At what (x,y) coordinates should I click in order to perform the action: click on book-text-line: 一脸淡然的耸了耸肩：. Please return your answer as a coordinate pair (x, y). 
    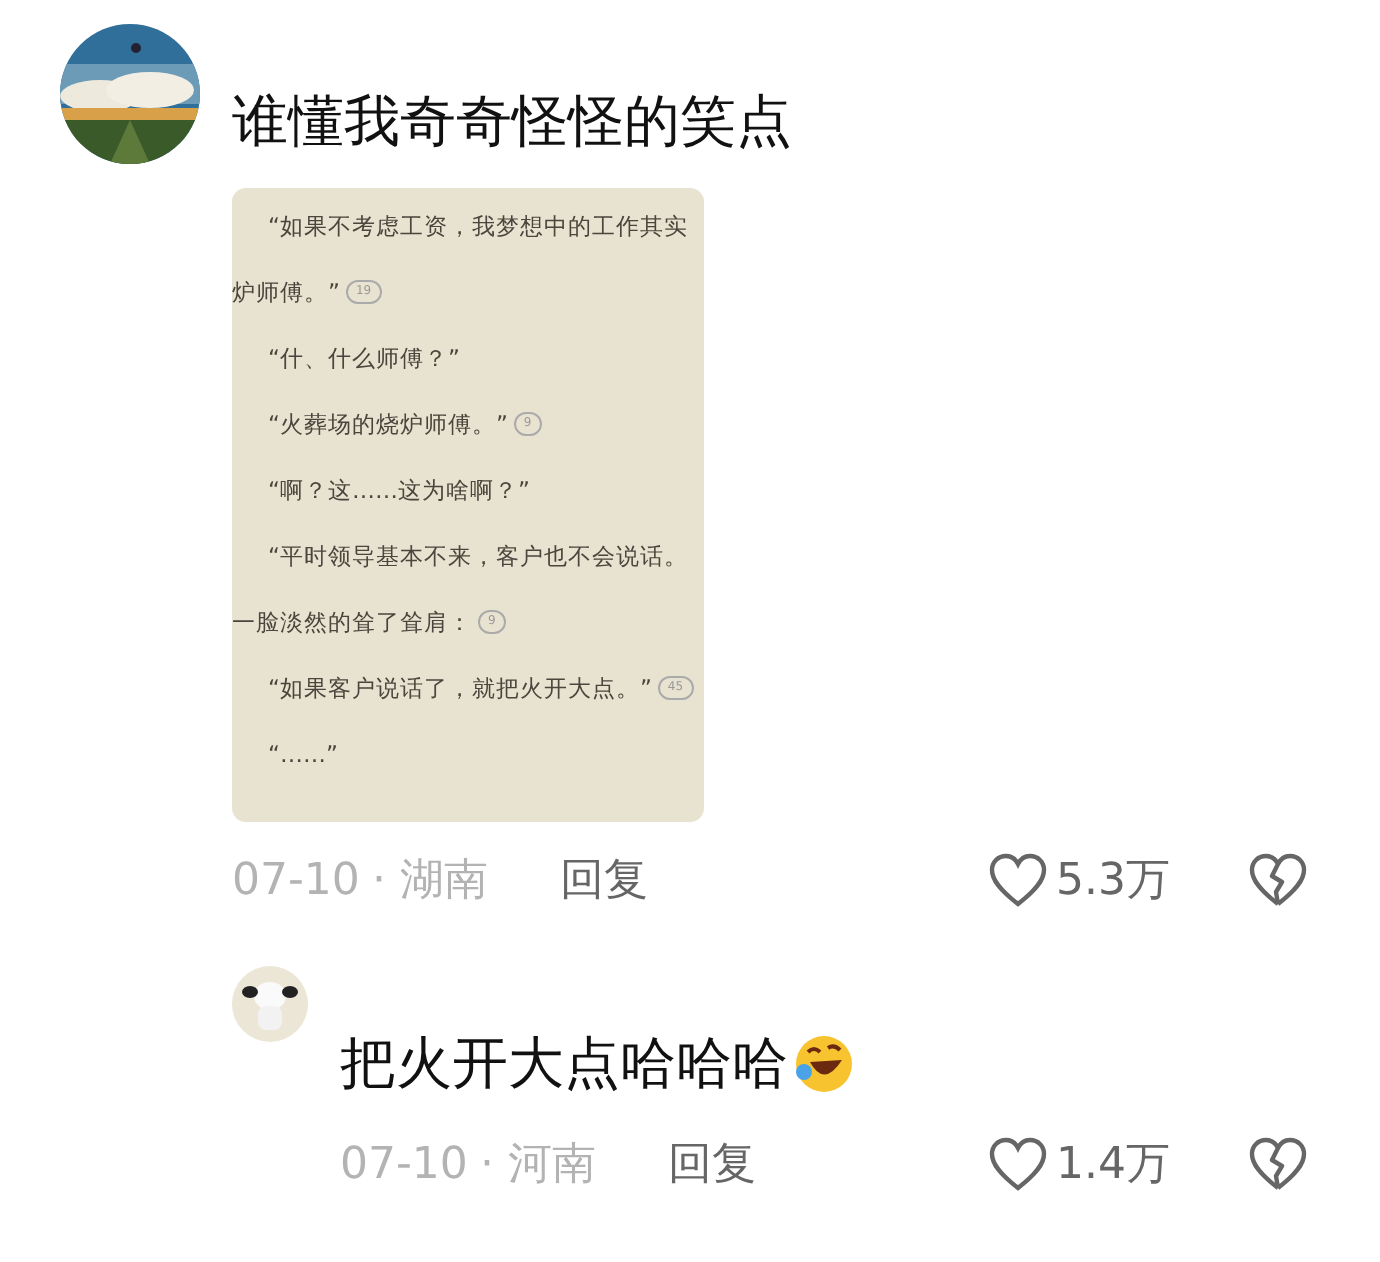
    Looking at the image, I should click on (352, 622).